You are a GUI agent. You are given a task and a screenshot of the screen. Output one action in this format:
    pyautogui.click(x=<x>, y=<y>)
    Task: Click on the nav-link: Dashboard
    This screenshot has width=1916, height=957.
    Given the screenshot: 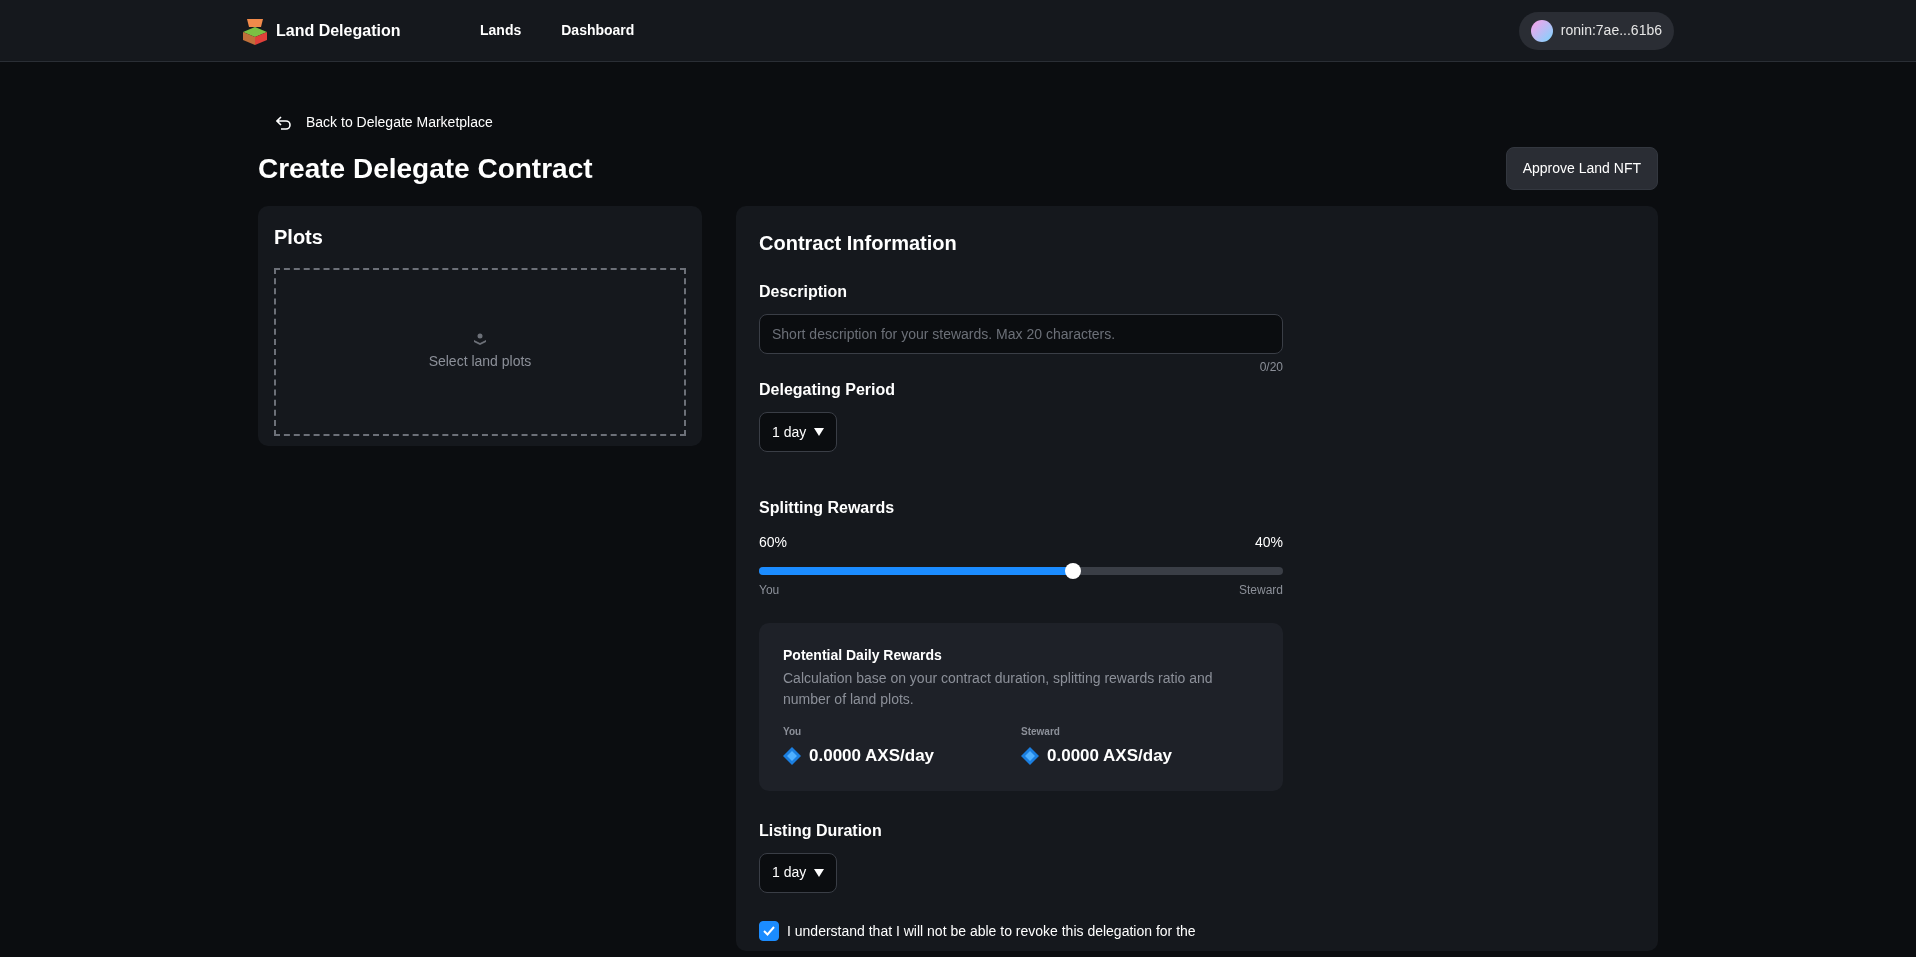 What is the action you would take?
    pyautogui.click(x=598, y=30)
    